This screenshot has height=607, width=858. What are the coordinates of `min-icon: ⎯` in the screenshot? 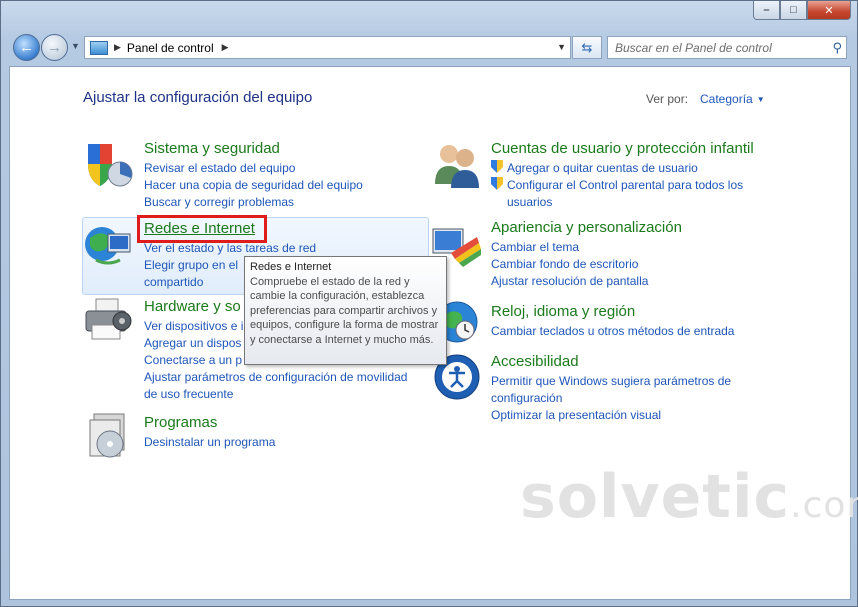 It's located at (766, 9).